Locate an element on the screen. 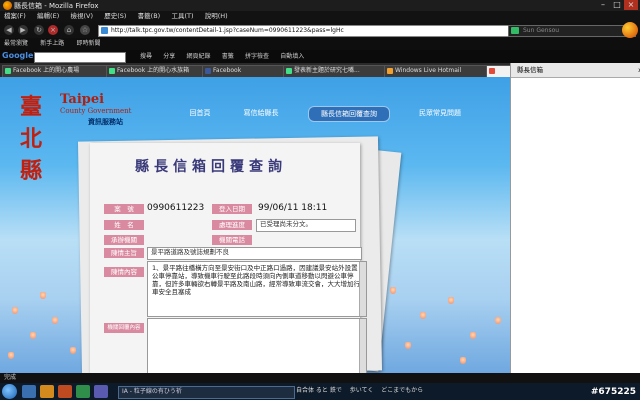 This screenshot has height=400, width=640. google-history-button: 網頁紀錄 is located at coordinates (199, 56).